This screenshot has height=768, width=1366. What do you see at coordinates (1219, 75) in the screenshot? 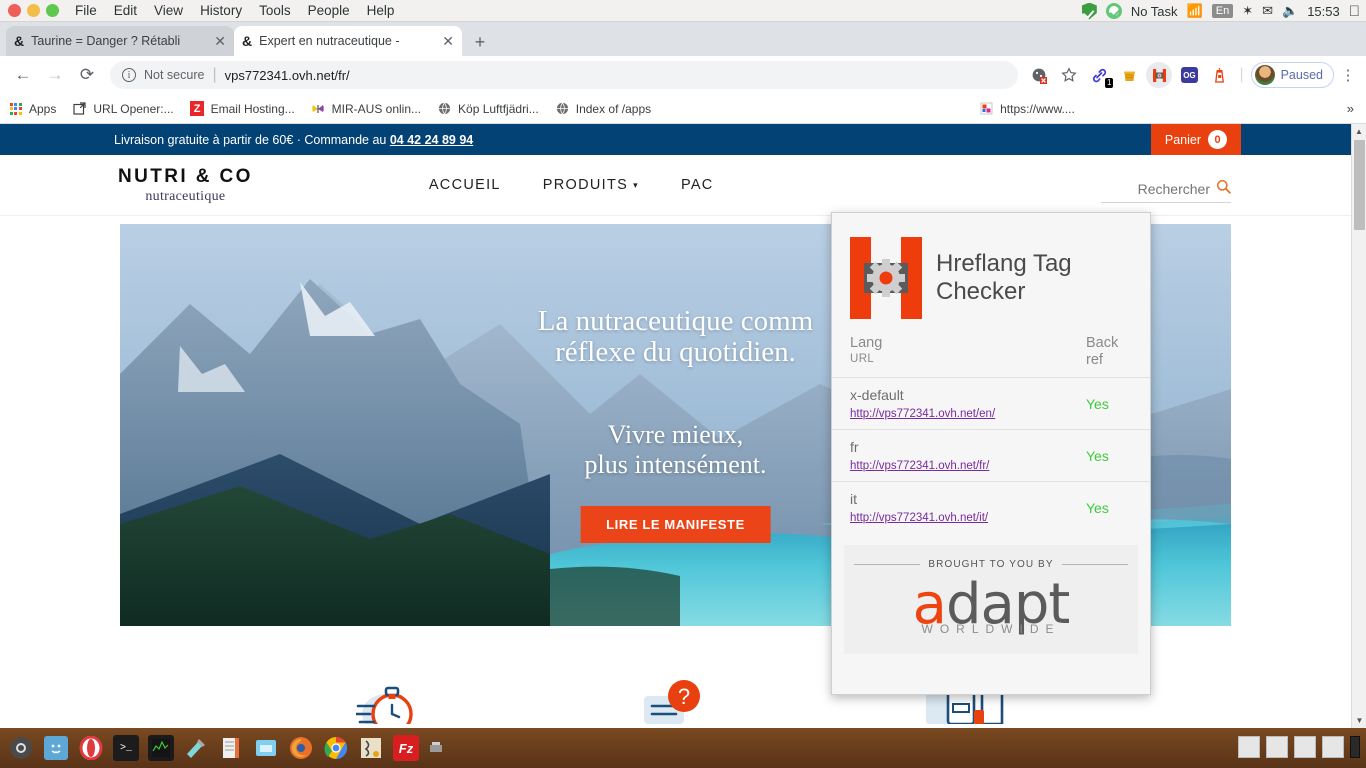
I see `lighthouse-extension-icon` at bounding box center [1219, 75].